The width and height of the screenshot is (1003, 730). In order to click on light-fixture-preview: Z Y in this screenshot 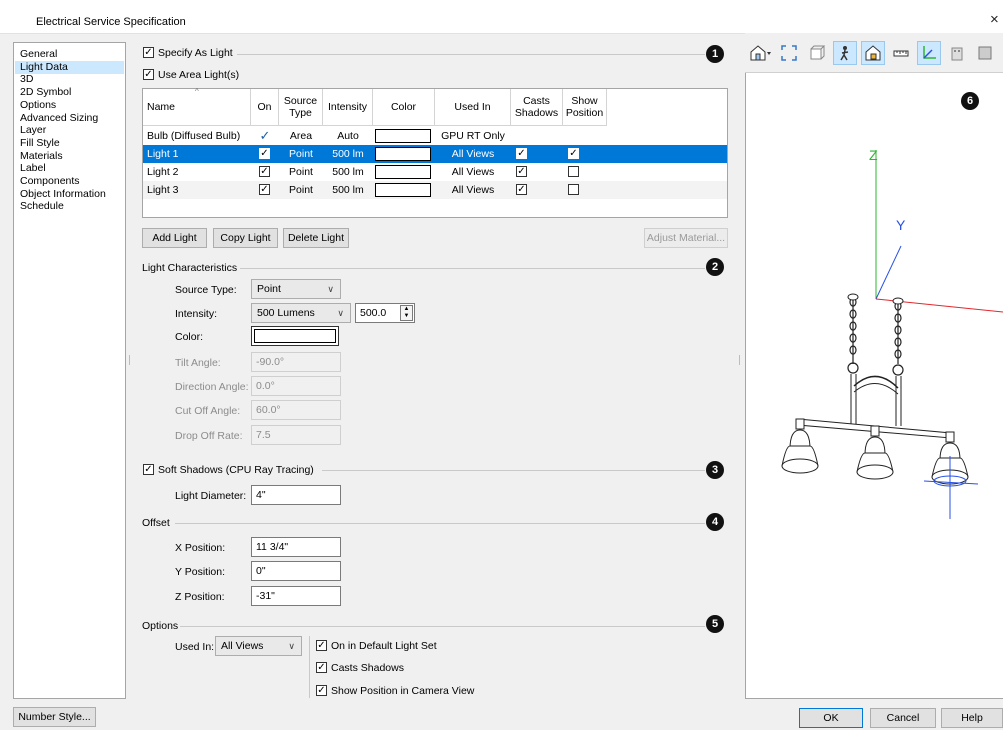, I will do `click(892, 333)`.